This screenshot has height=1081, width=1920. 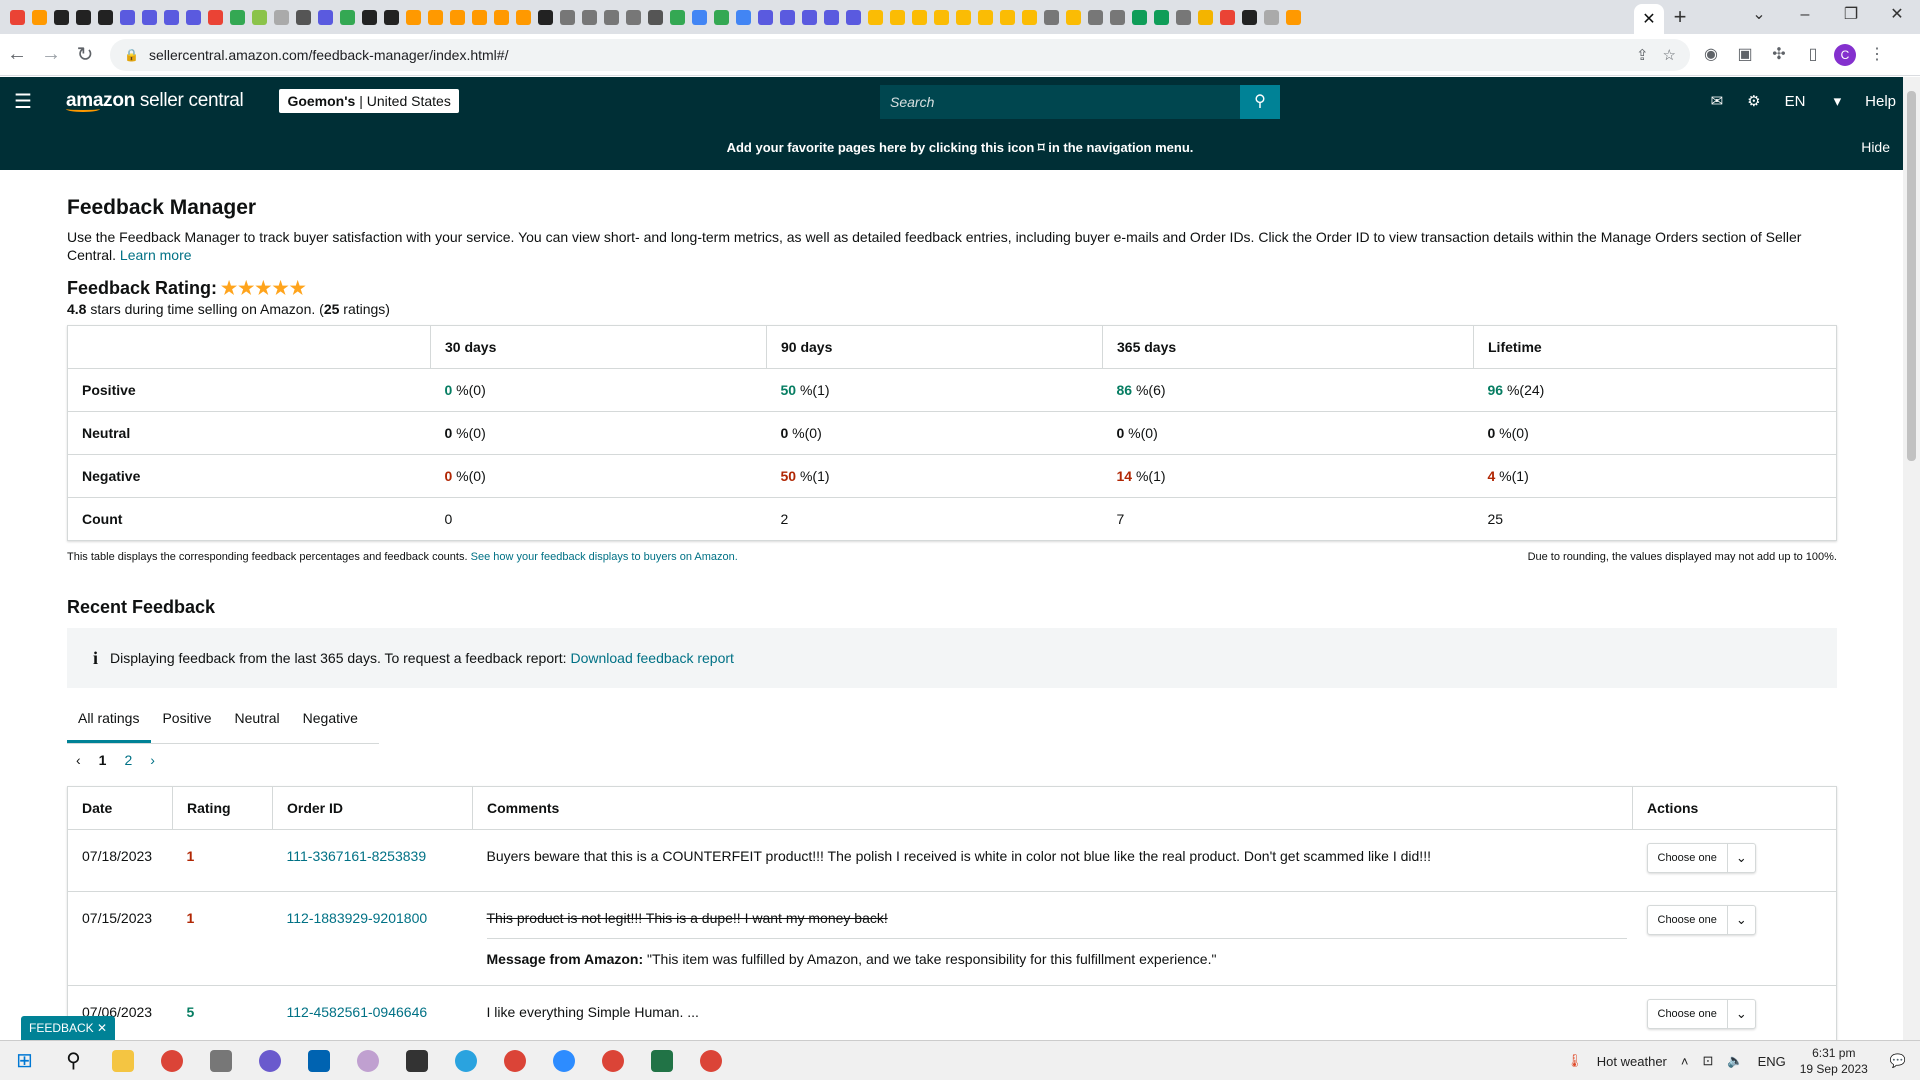 I want to click on gear-icon: ⚙, so click(x=1753, y=101).